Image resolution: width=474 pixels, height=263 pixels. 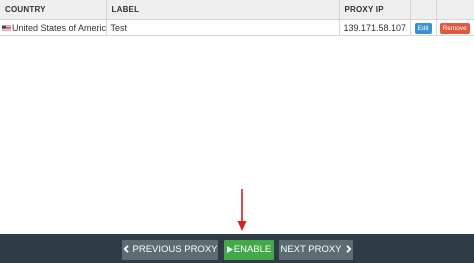 What do you see at coordinates (242, 210) in the screenshot?
I see `annotation-arrow-icon` at bounding box center [242, 210].